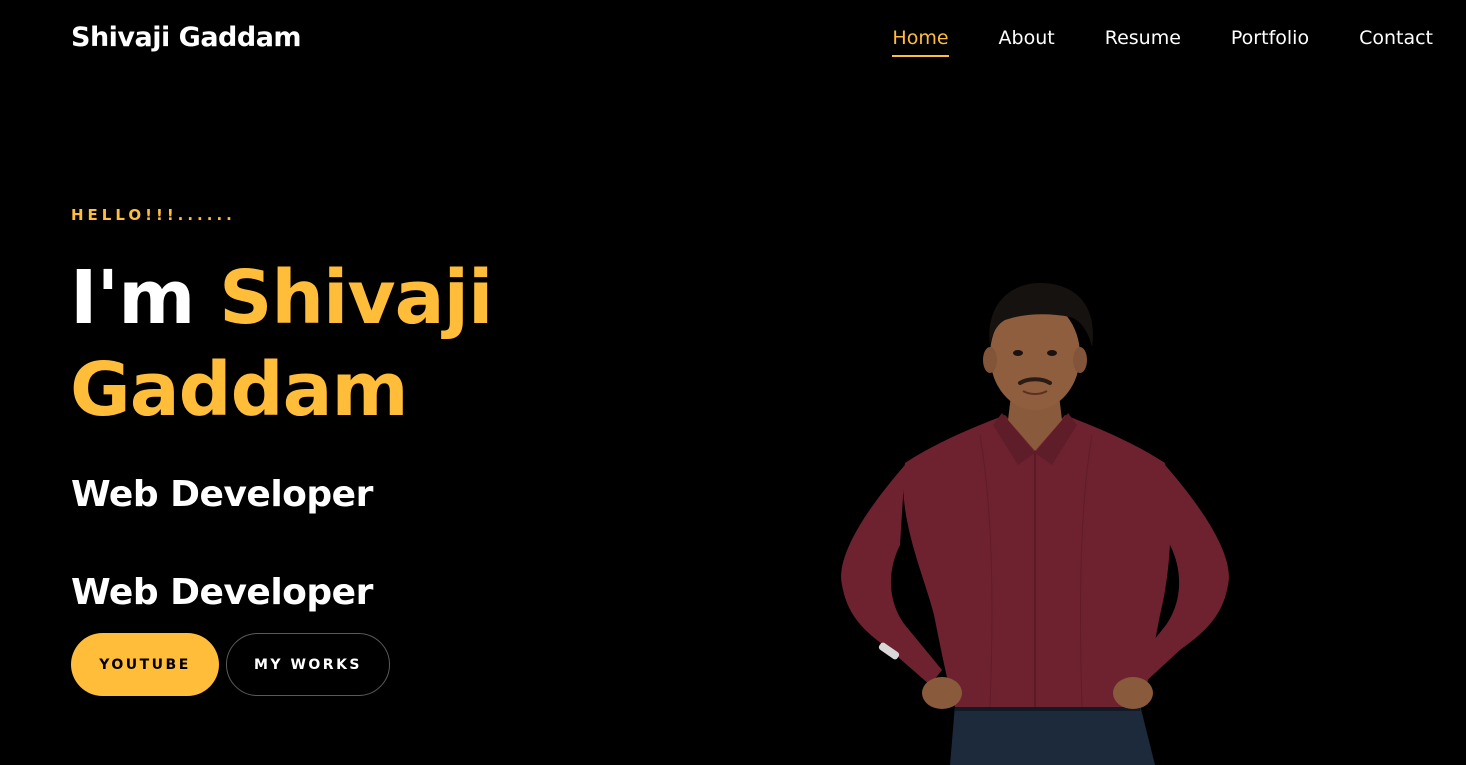 The height and width of the screenshot is (765, 1466). What do you see at coordinates (942, 693) in the screenshot?
I see `portrait-left-hand` at bounding box center [942, 693].